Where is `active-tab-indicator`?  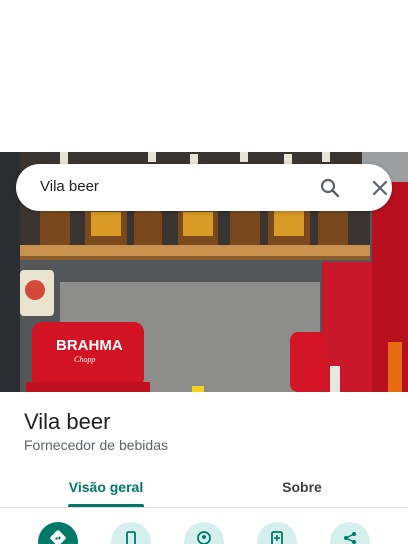 active-tab-indicator is located at coordinates (106, 505).